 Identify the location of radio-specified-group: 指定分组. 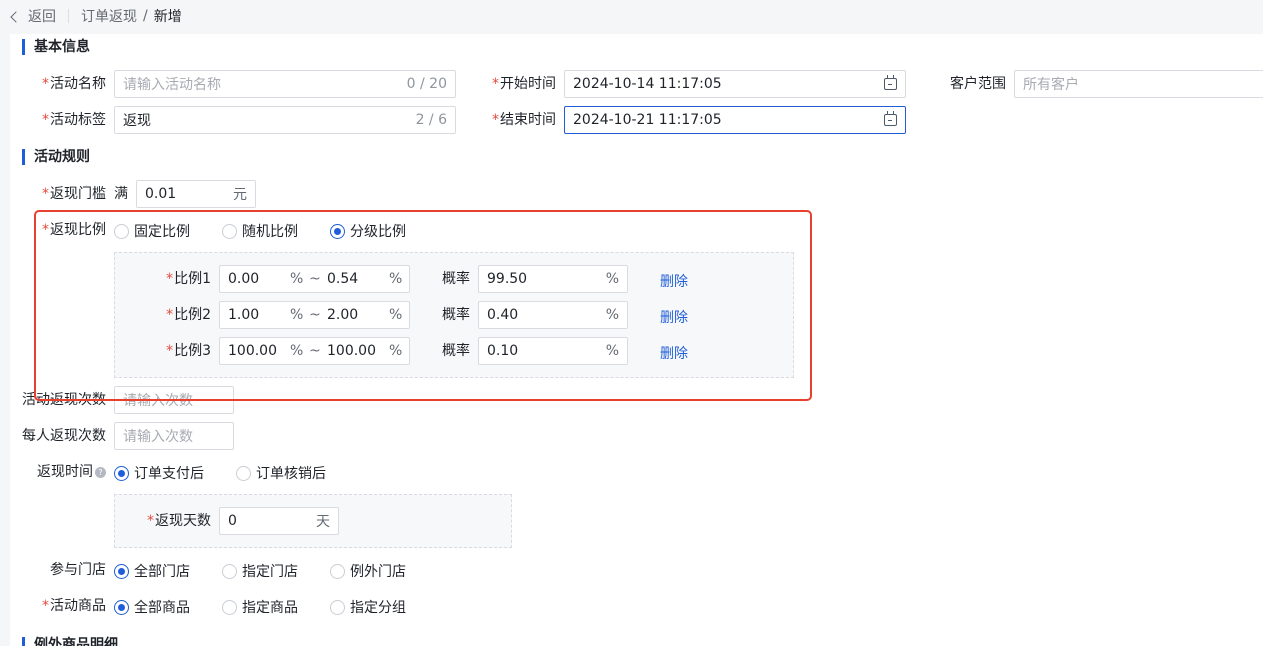
(368, 607).